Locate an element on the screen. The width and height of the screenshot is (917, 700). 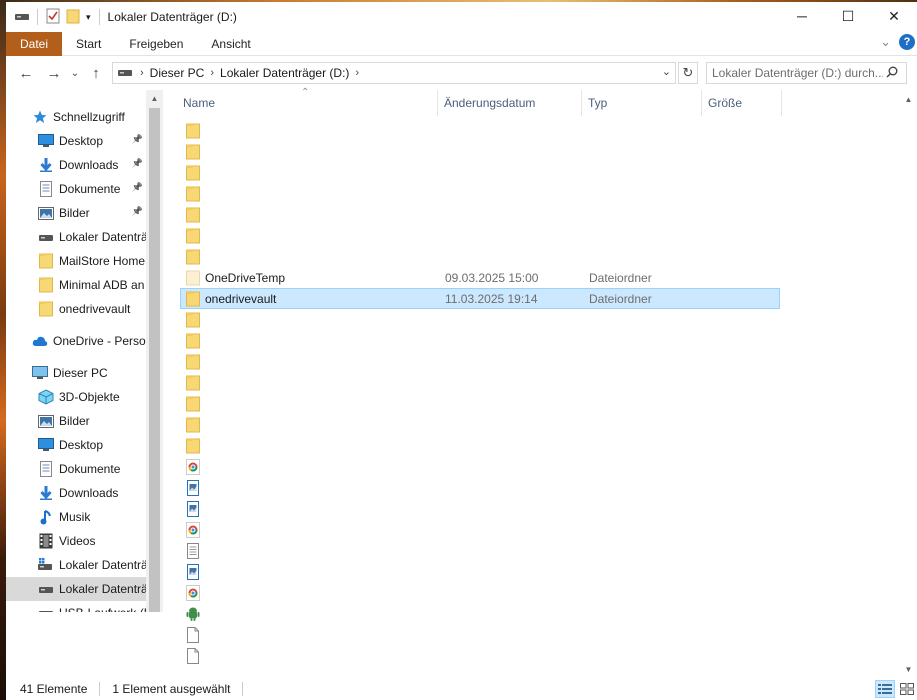
expand-ribbon-icon: ⌄ is located at coordinates (885, 42).